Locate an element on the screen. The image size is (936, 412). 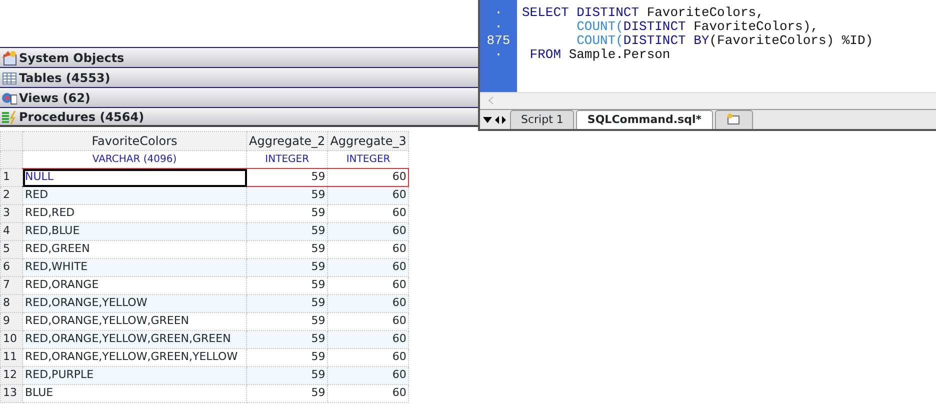
table-cell: RED,ORANGE,YELLOW,GREEN,GREEN is located at coordinates (134, 339).